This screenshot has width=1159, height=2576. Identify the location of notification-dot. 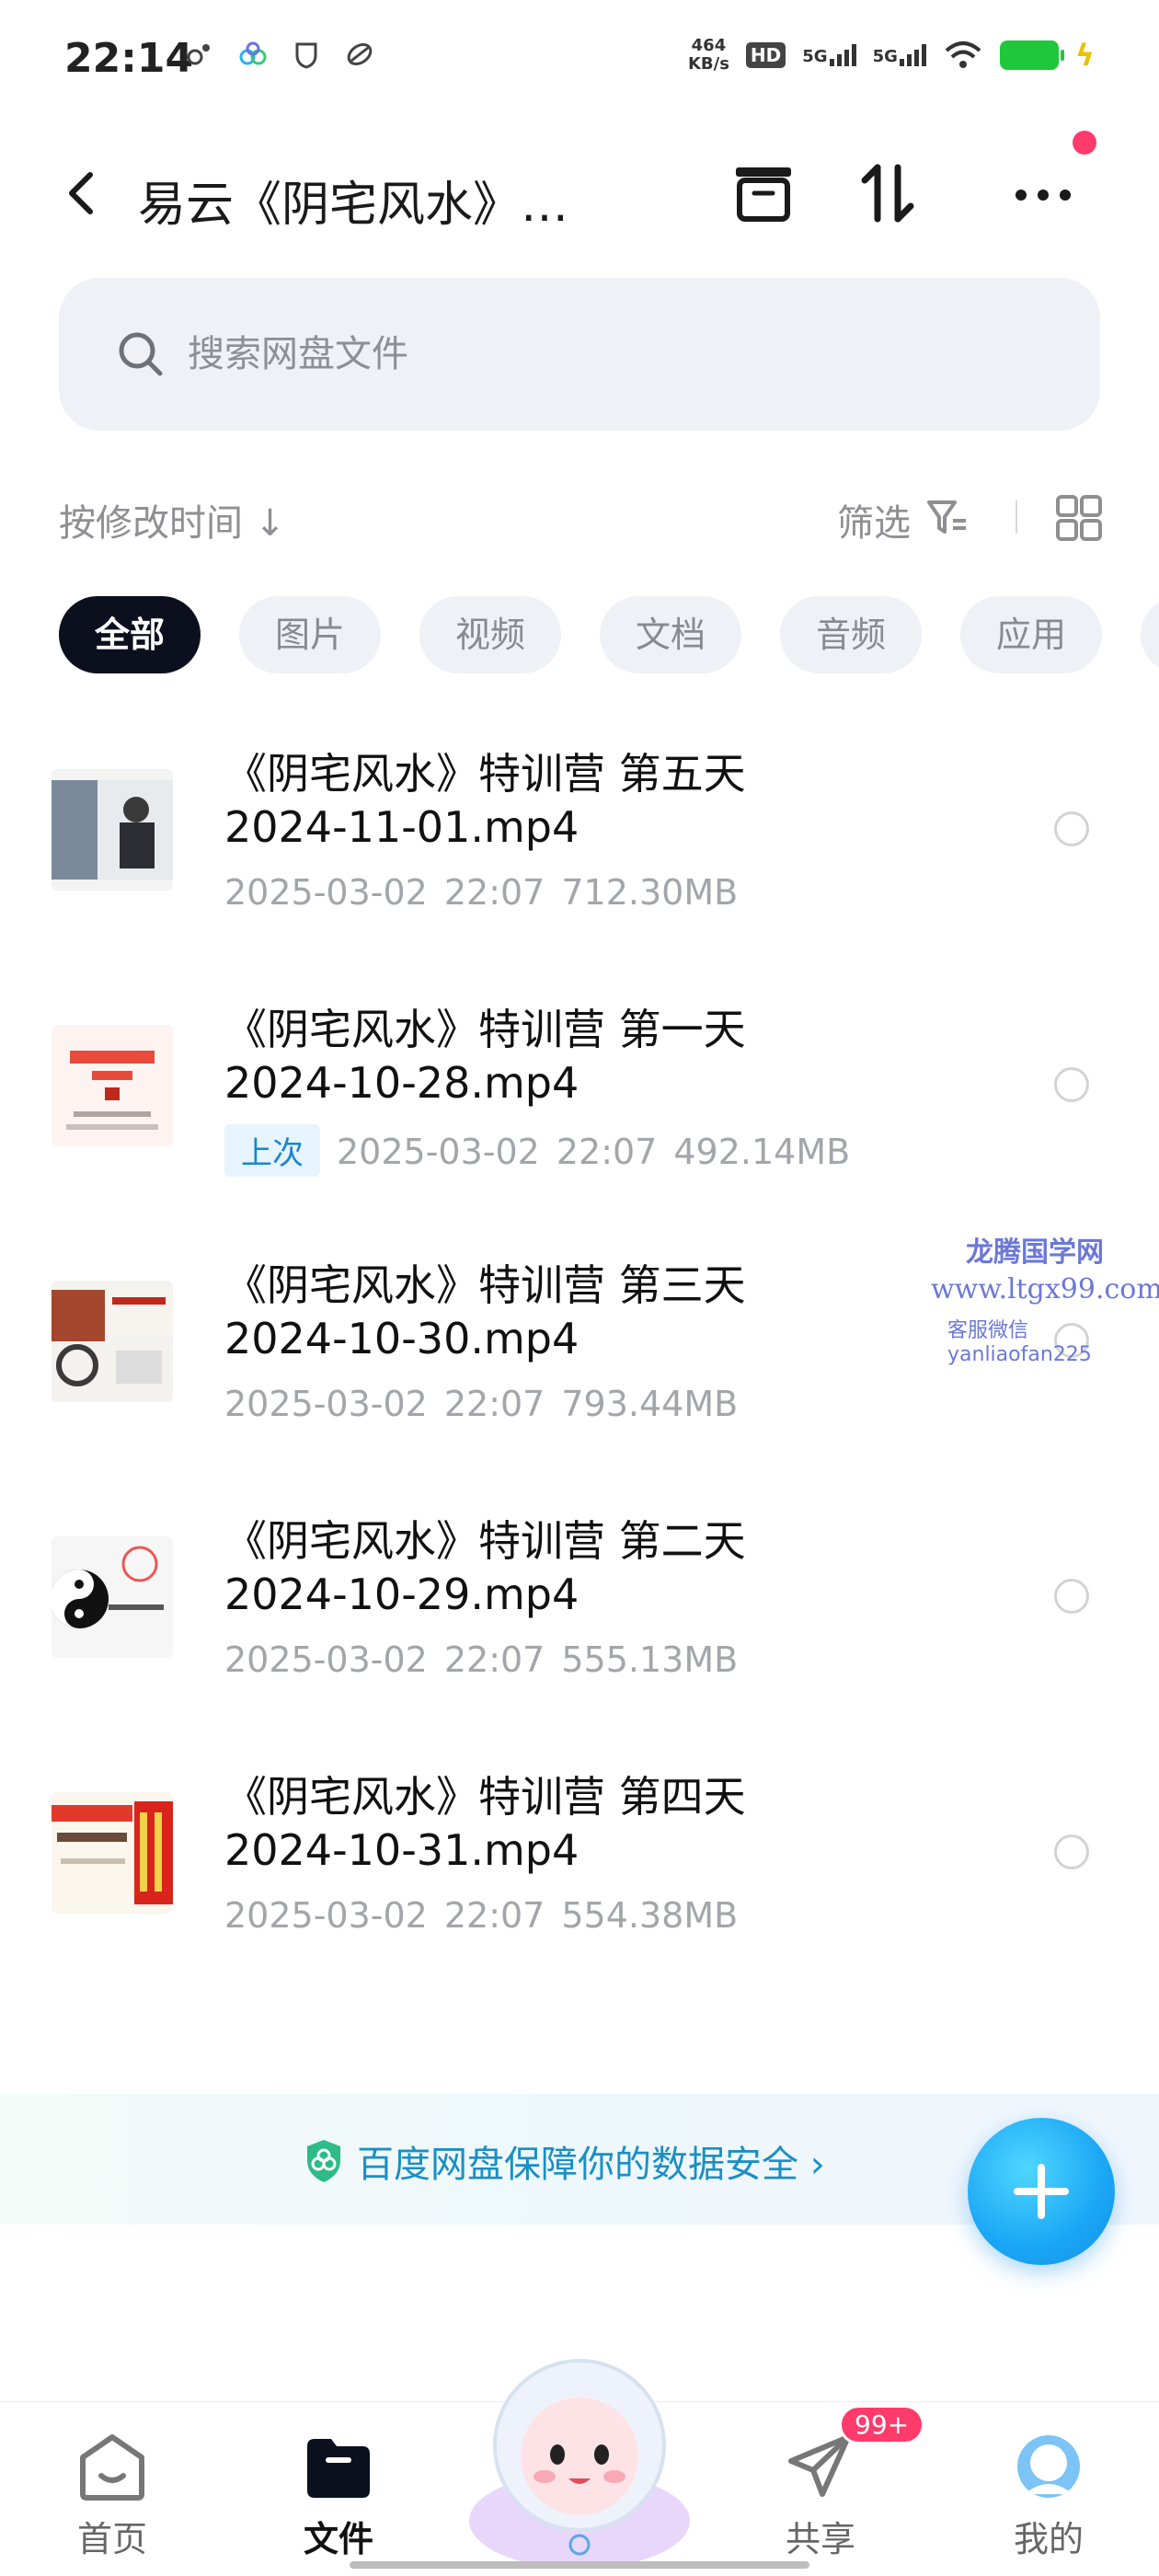
(1084, 143).